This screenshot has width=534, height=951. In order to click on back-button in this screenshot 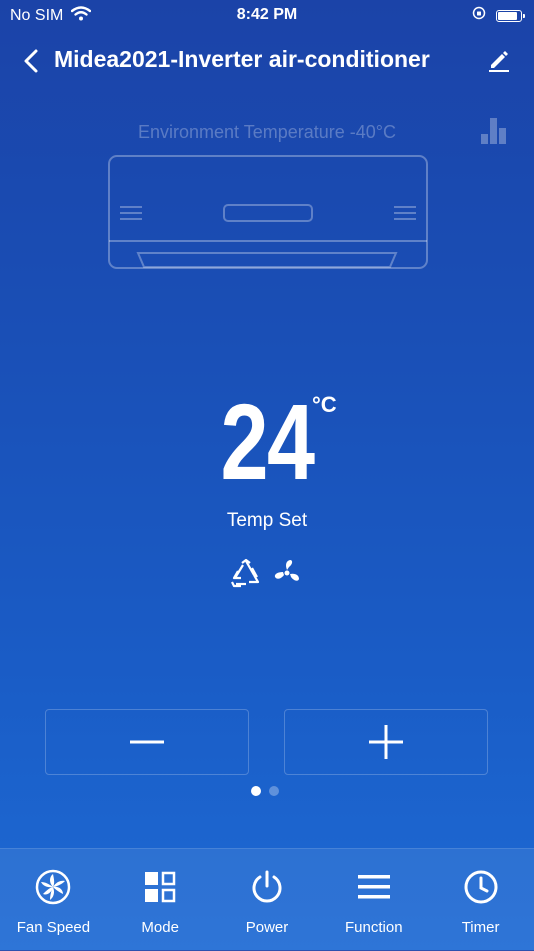, I will do `click(32, 61)`.